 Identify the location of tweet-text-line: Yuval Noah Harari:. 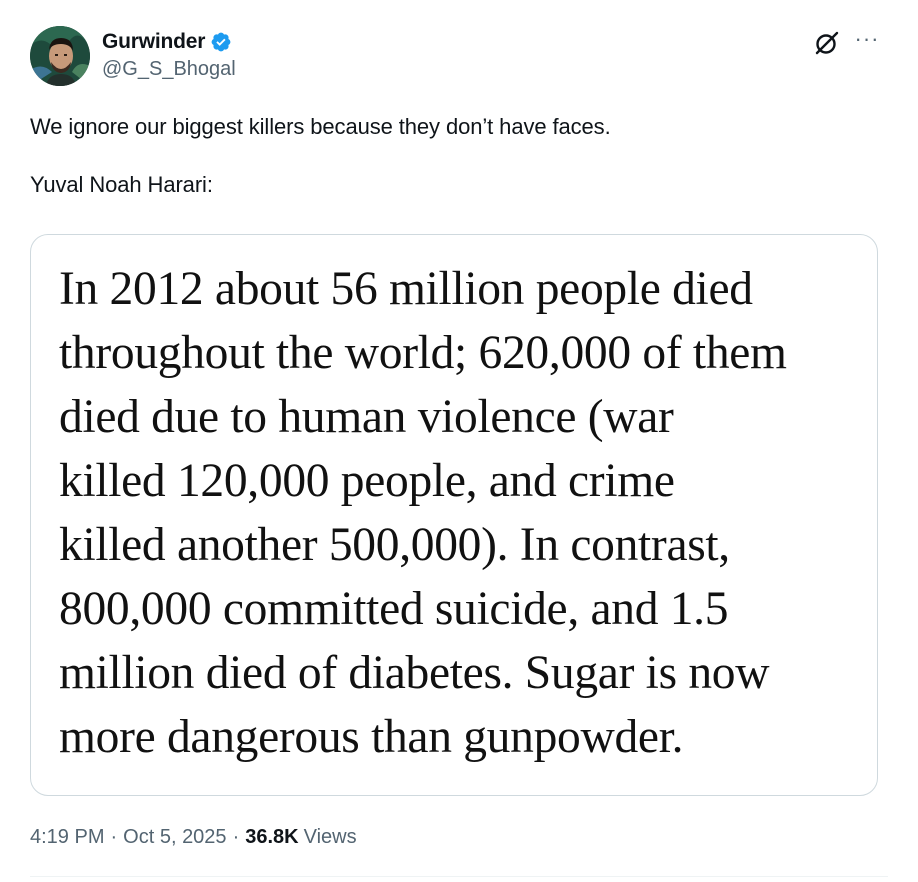
(121, 184).